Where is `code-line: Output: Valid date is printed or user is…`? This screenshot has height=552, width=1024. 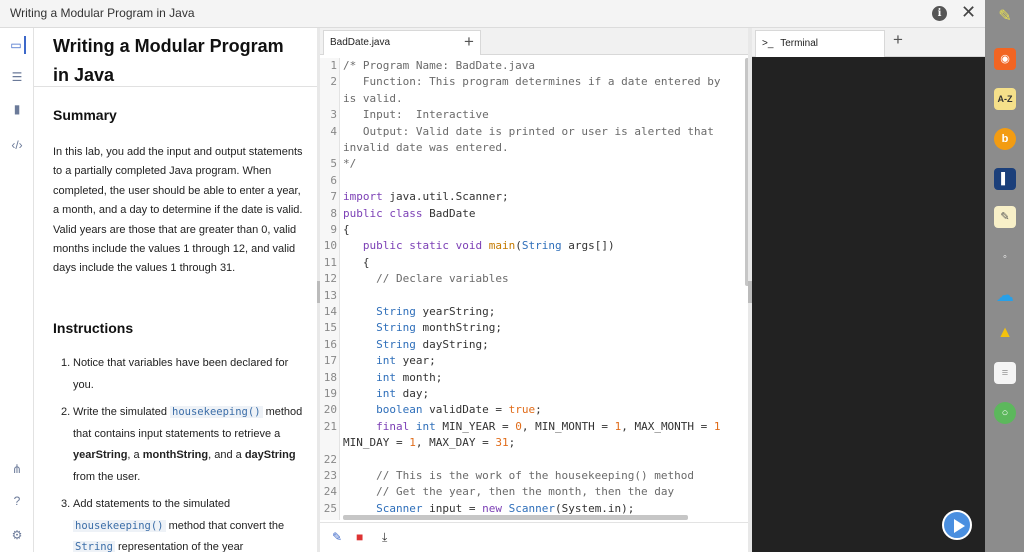
code-line: Output: Valid date is printed or user is… is located at coordinates (528, 131).